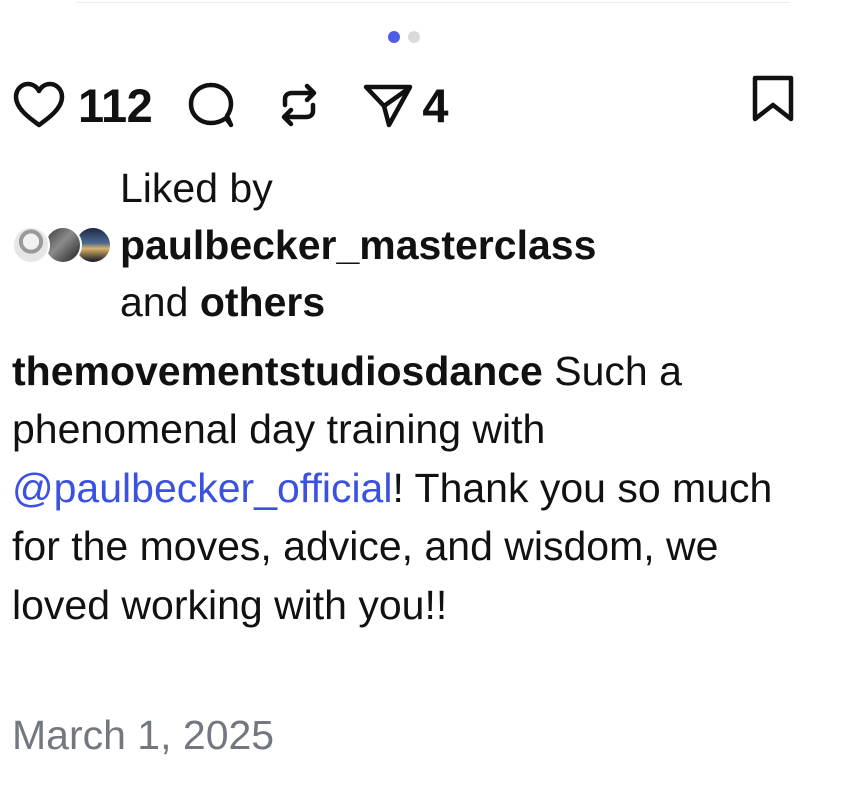 Image resolution: width=850 pixels, height=796 pixels. Describe the element at coordinates (262, 302) in the screenshot. I see `liked-by-others: others` at that location.